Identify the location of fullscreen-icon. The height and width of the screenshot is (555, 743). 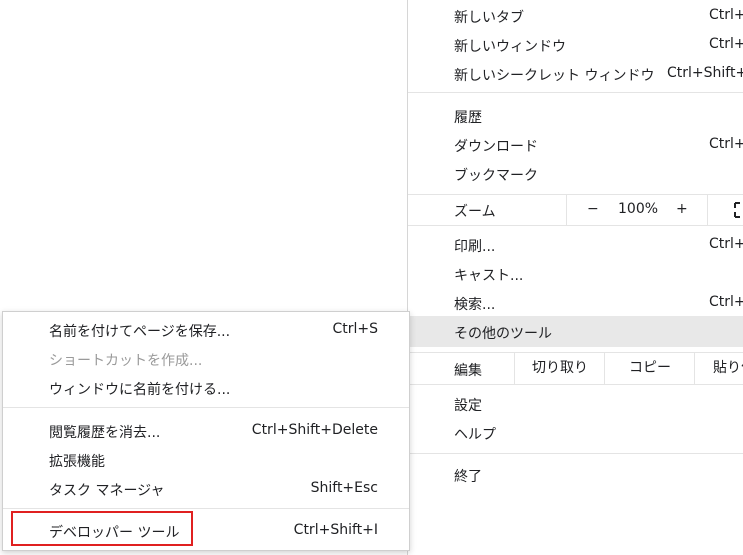
(737, 210).